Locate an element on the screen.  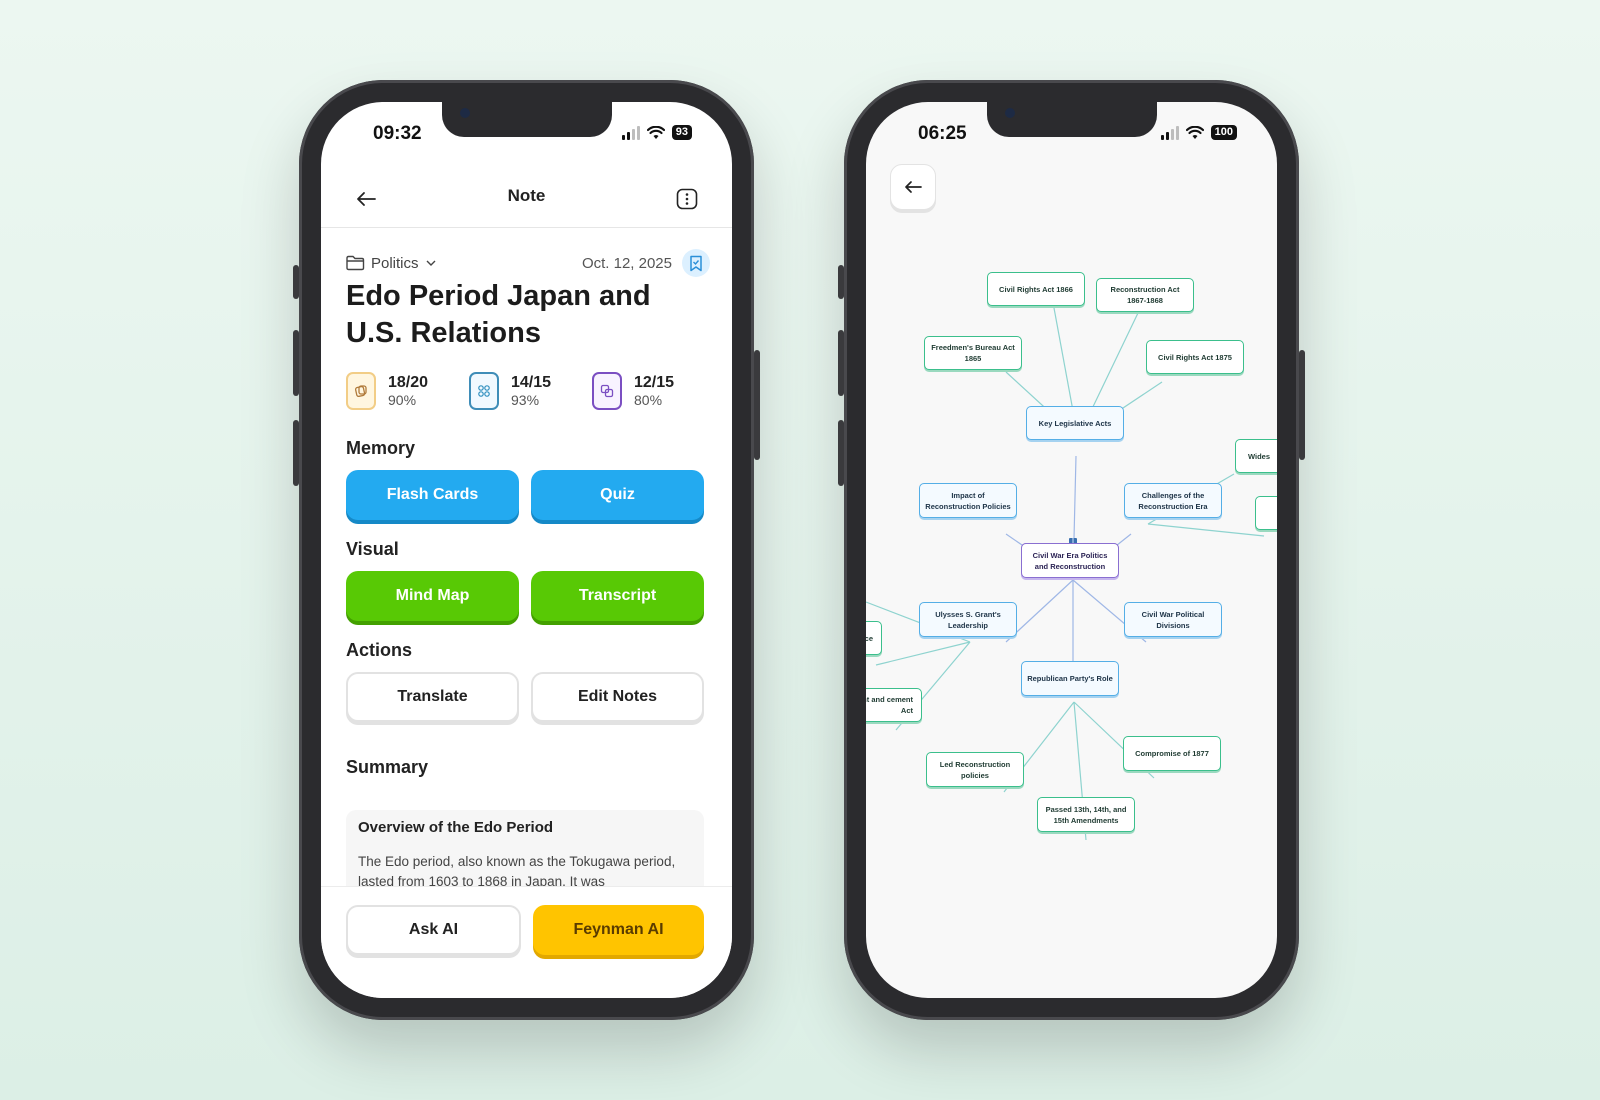
stat-percent: 93% is located at coordinates (525, 400).